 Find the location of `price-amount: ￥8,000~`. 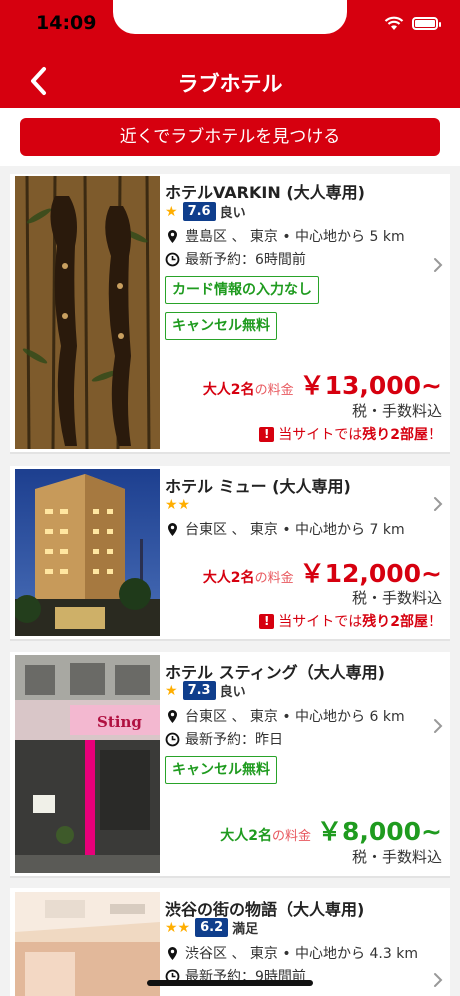

price-amount: ￥8,000~ is located at coordinates (379, 831).